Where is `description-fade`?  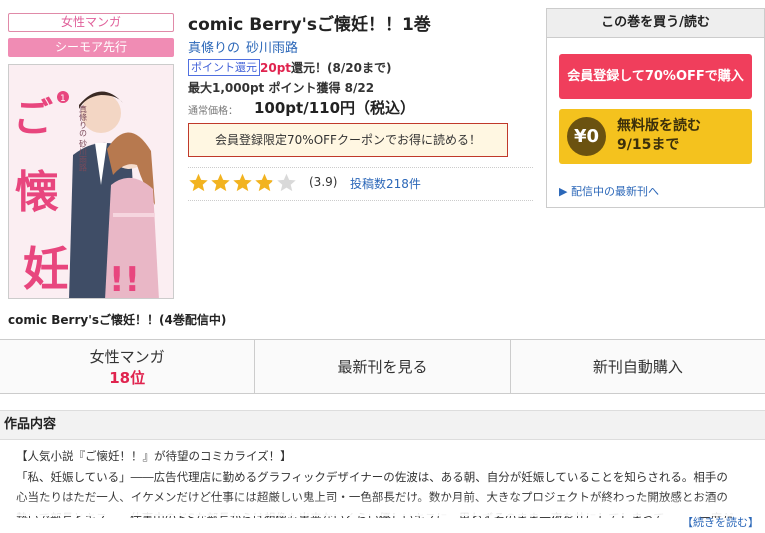
description-fade is located at coordinates (382, 506).